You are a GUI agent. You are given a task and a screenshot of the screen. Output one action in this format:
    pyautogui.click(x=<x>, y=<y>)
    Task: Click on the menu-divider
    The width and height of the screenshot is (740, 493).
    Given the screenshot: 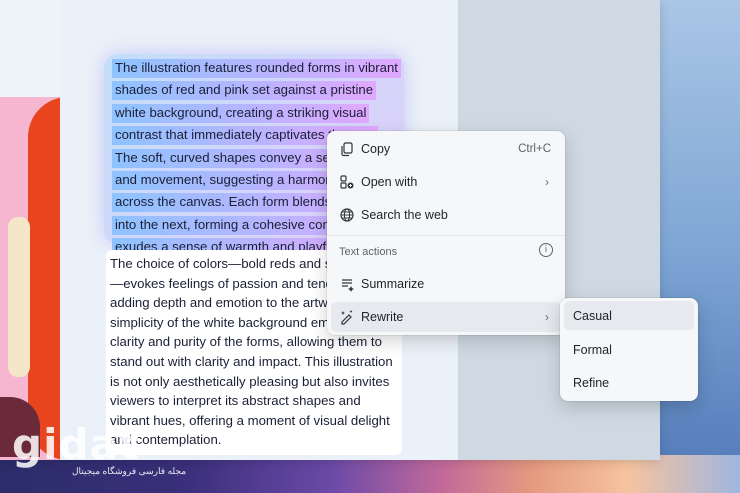 What is the action you would take?
    pyautogui.click(x=446, y=235)
    